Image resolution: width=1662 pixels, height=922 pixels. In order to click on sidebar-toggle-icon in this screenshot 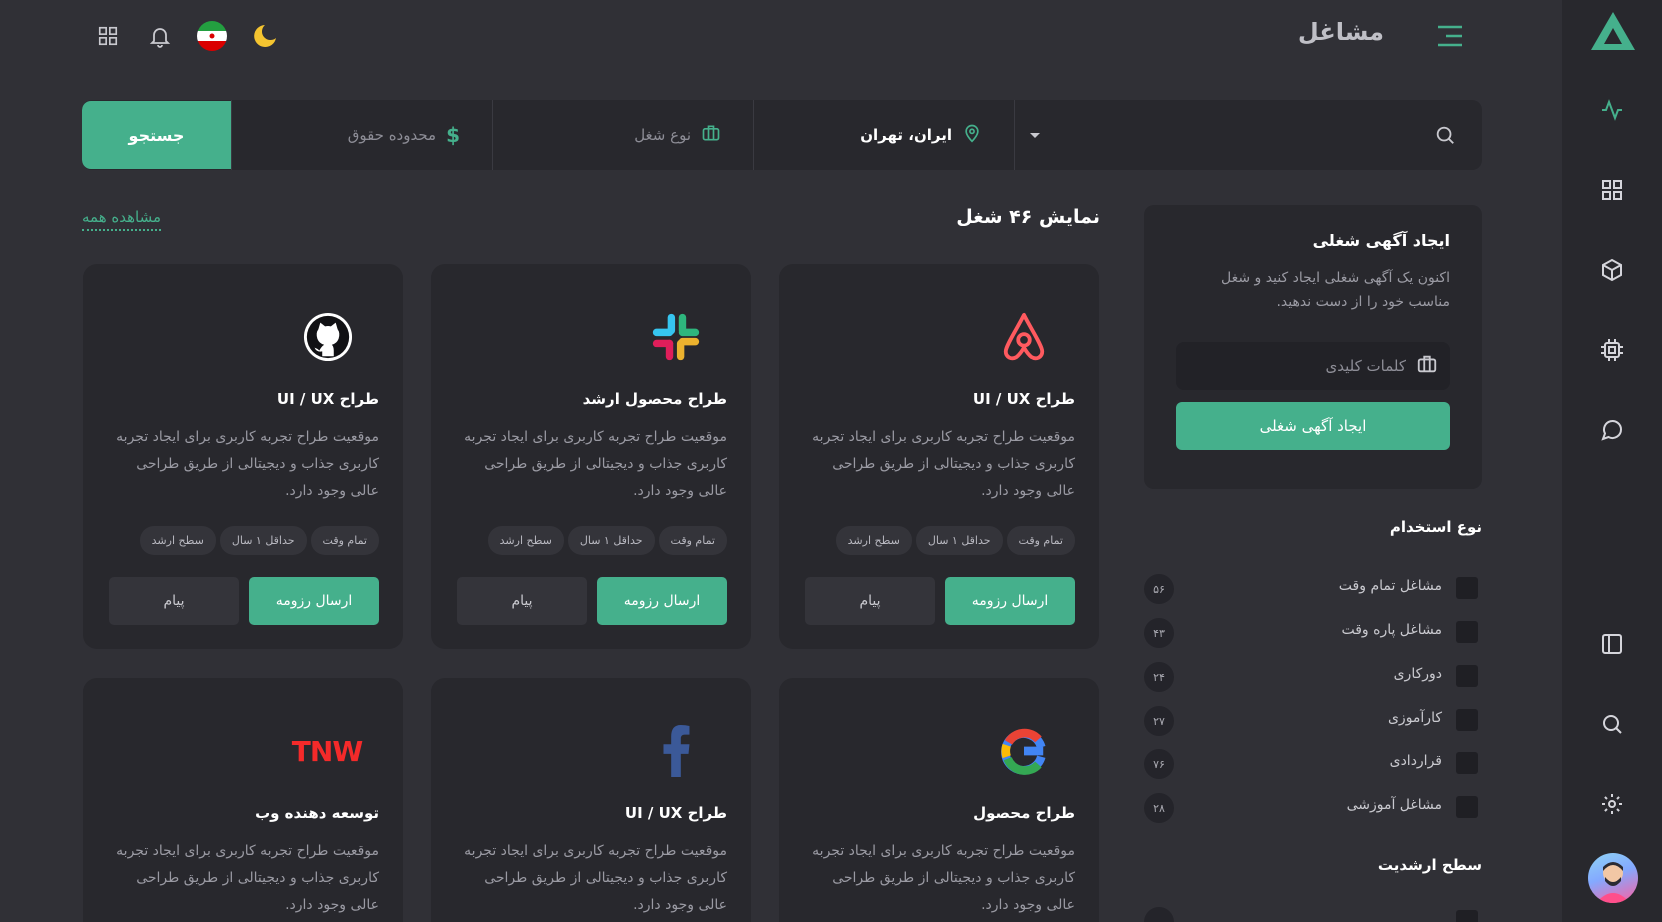, I will do `click(1612, 644)`.